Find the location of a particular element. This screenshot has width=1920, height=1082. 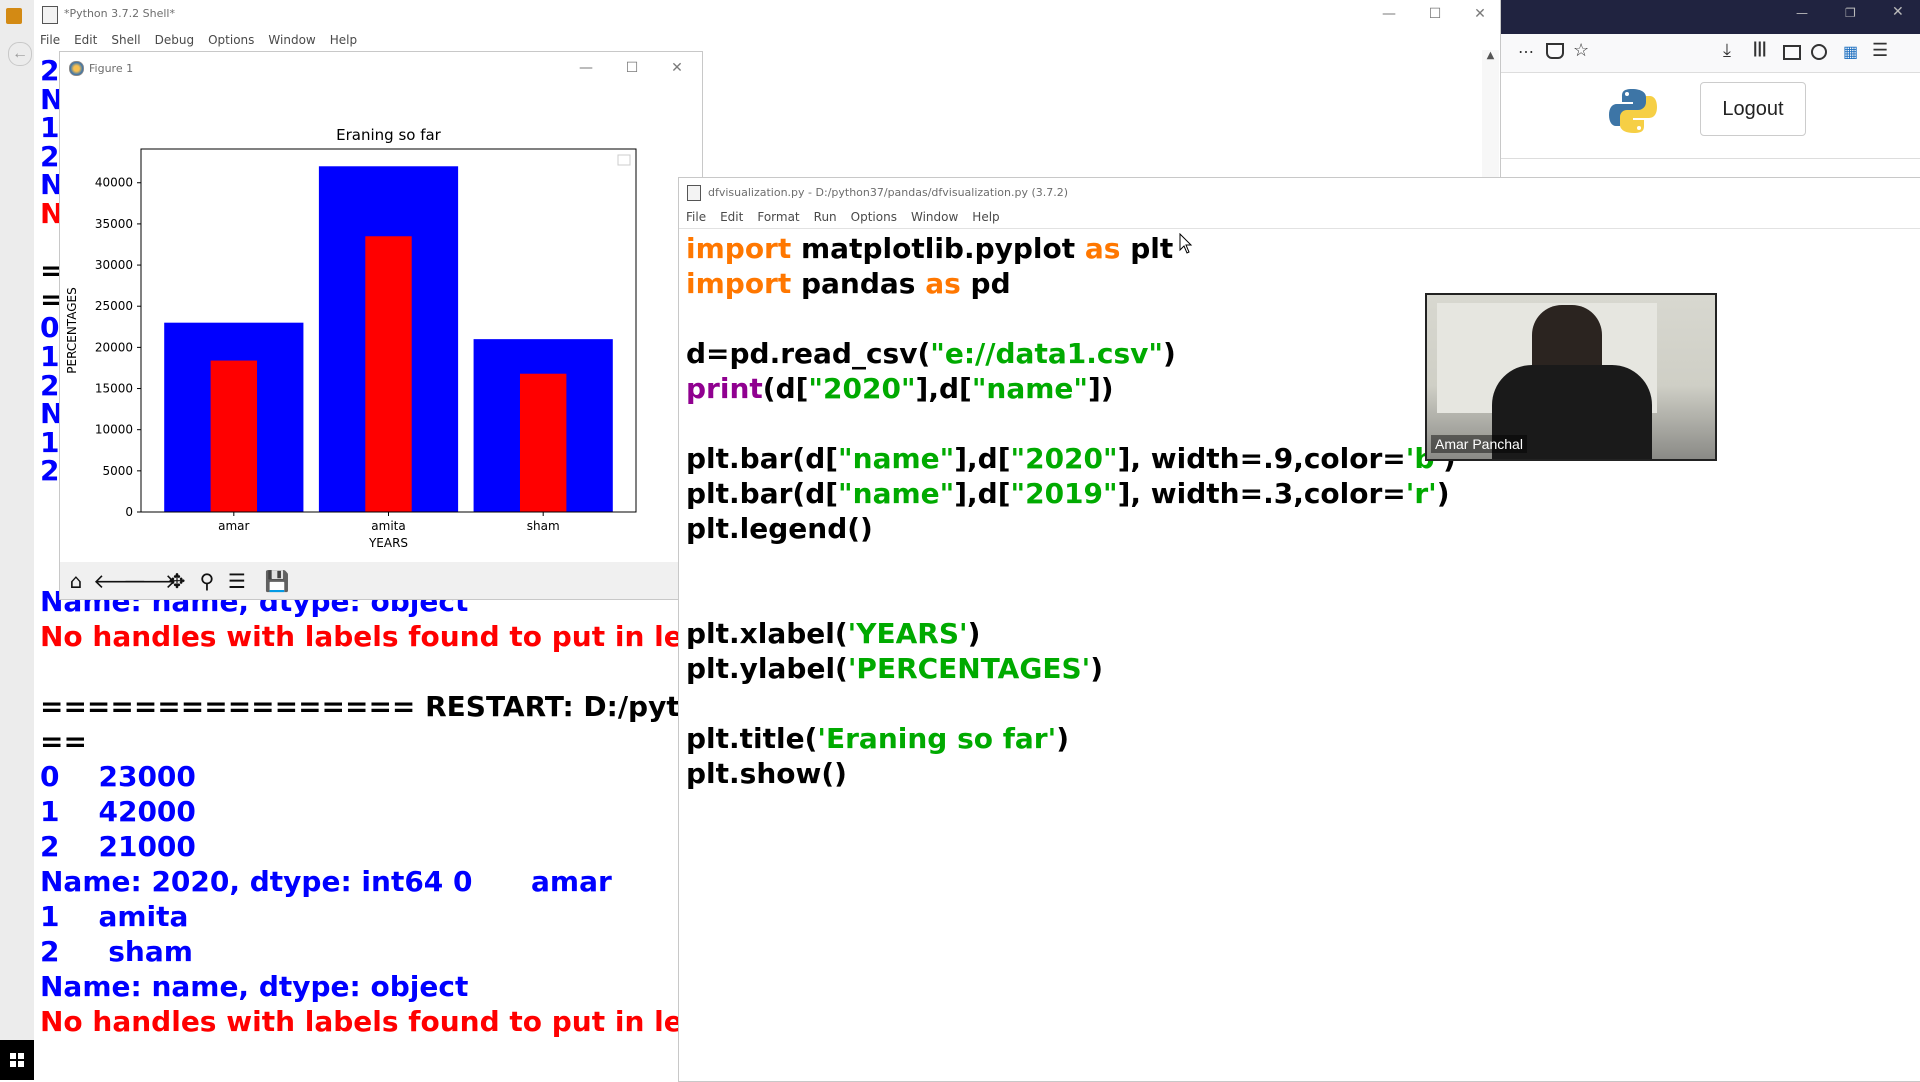

windows-start-icon is located at coordinates (17, 1060).